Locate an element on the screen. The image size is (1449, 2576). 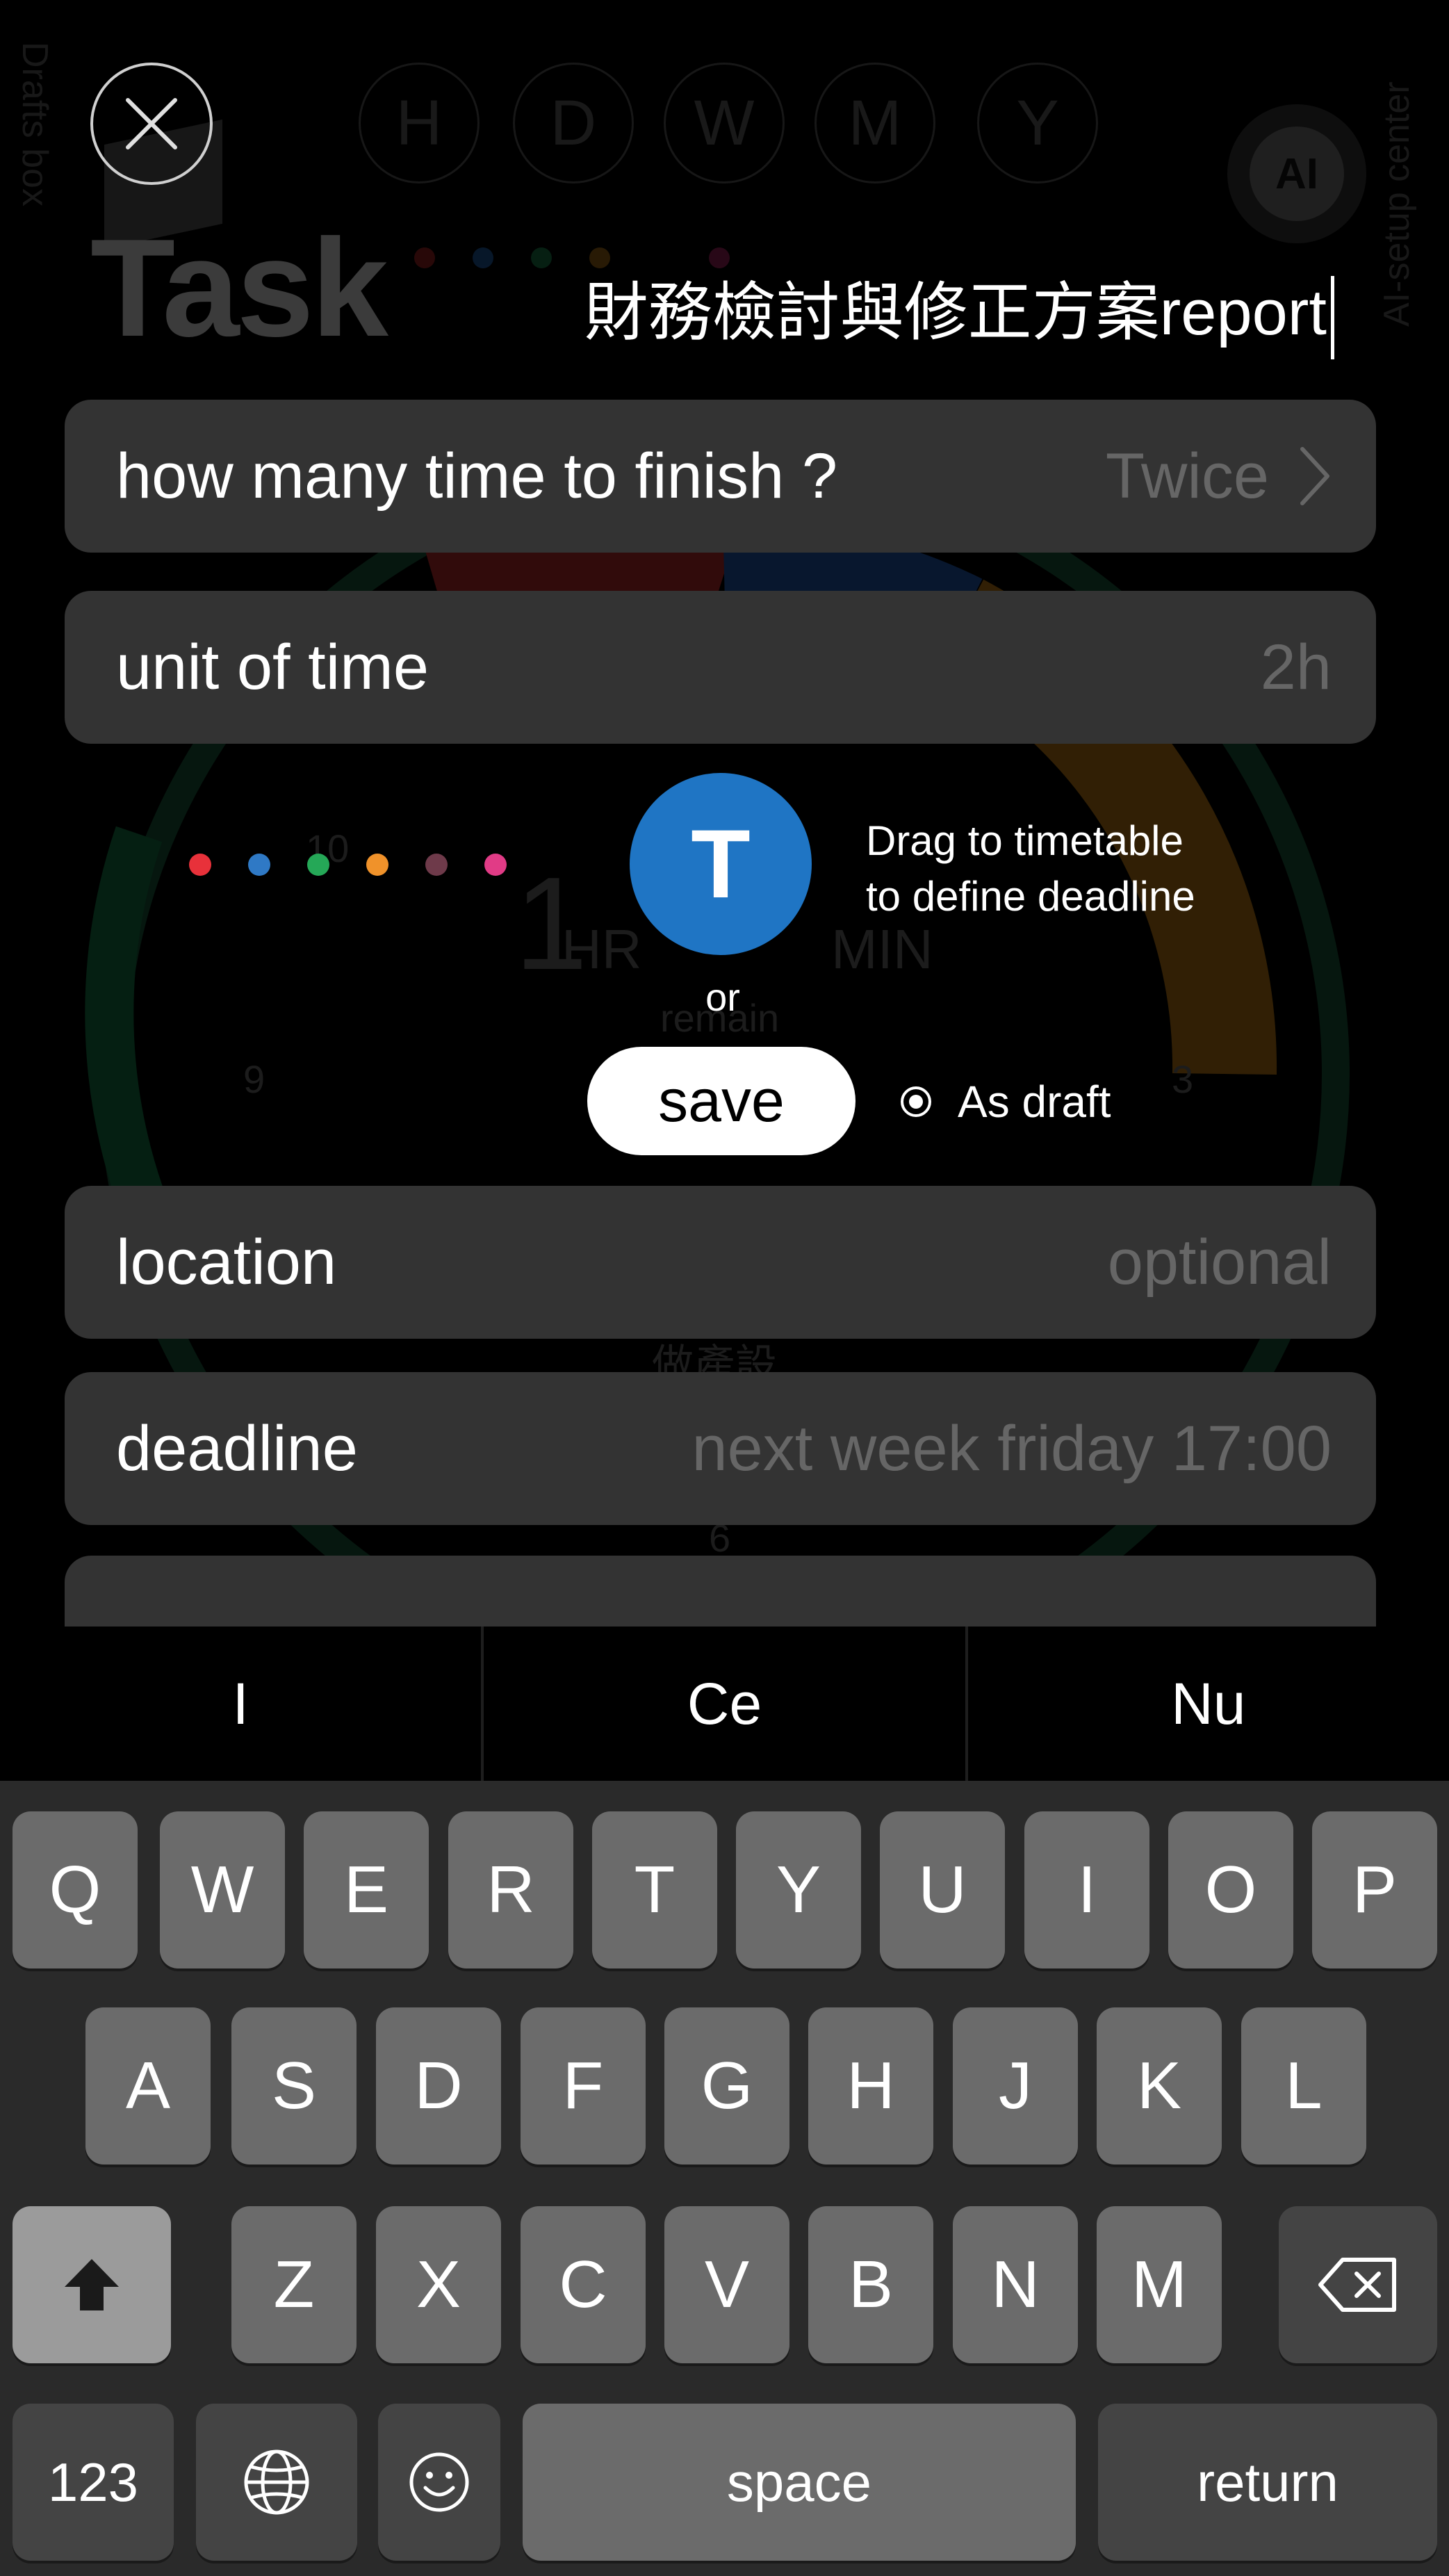
period-week: W is located at coordinates (724, 124).